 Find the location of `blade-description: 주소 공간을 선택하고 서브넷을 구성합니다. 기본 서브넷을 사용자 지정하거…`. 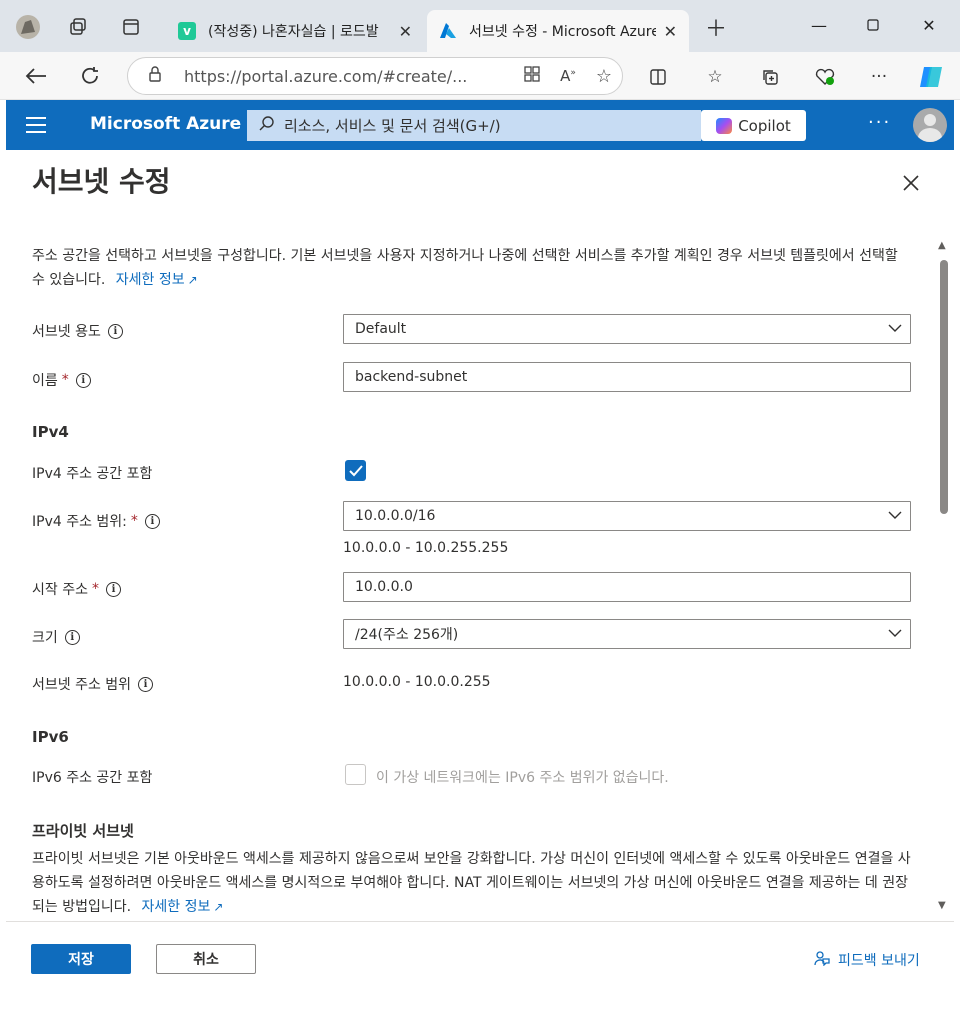

blade-description: 주소 공간을 선택하고 서브넷을 구성합니다. 기본 서브넷을 사용자 지정하거… is located at coordinates (472, 268).